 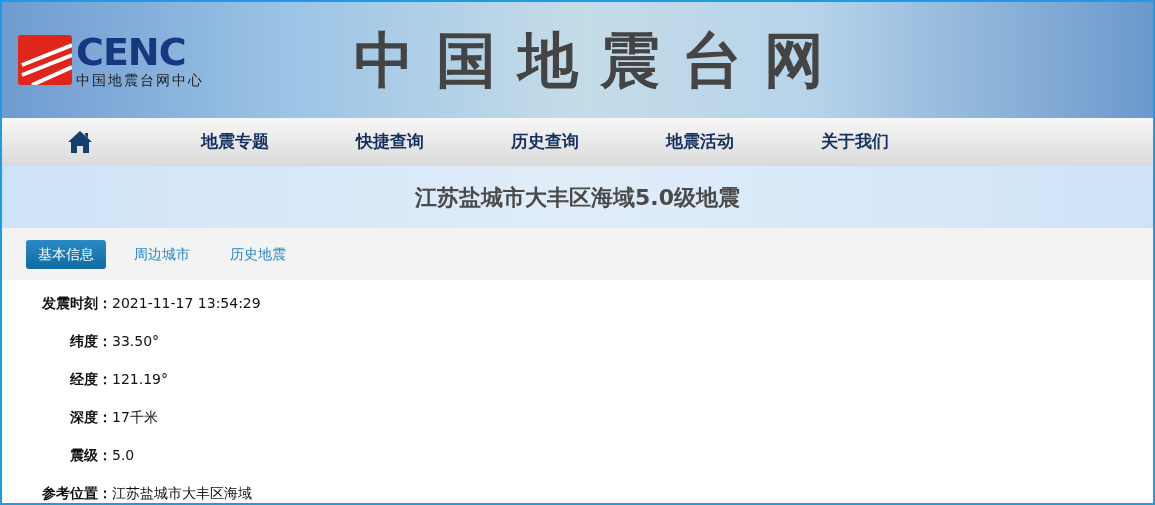 What do you see at coordinates (131, 52) in the screenshot?
I see `logo-text: CENC` at bounding box center [131, 52].